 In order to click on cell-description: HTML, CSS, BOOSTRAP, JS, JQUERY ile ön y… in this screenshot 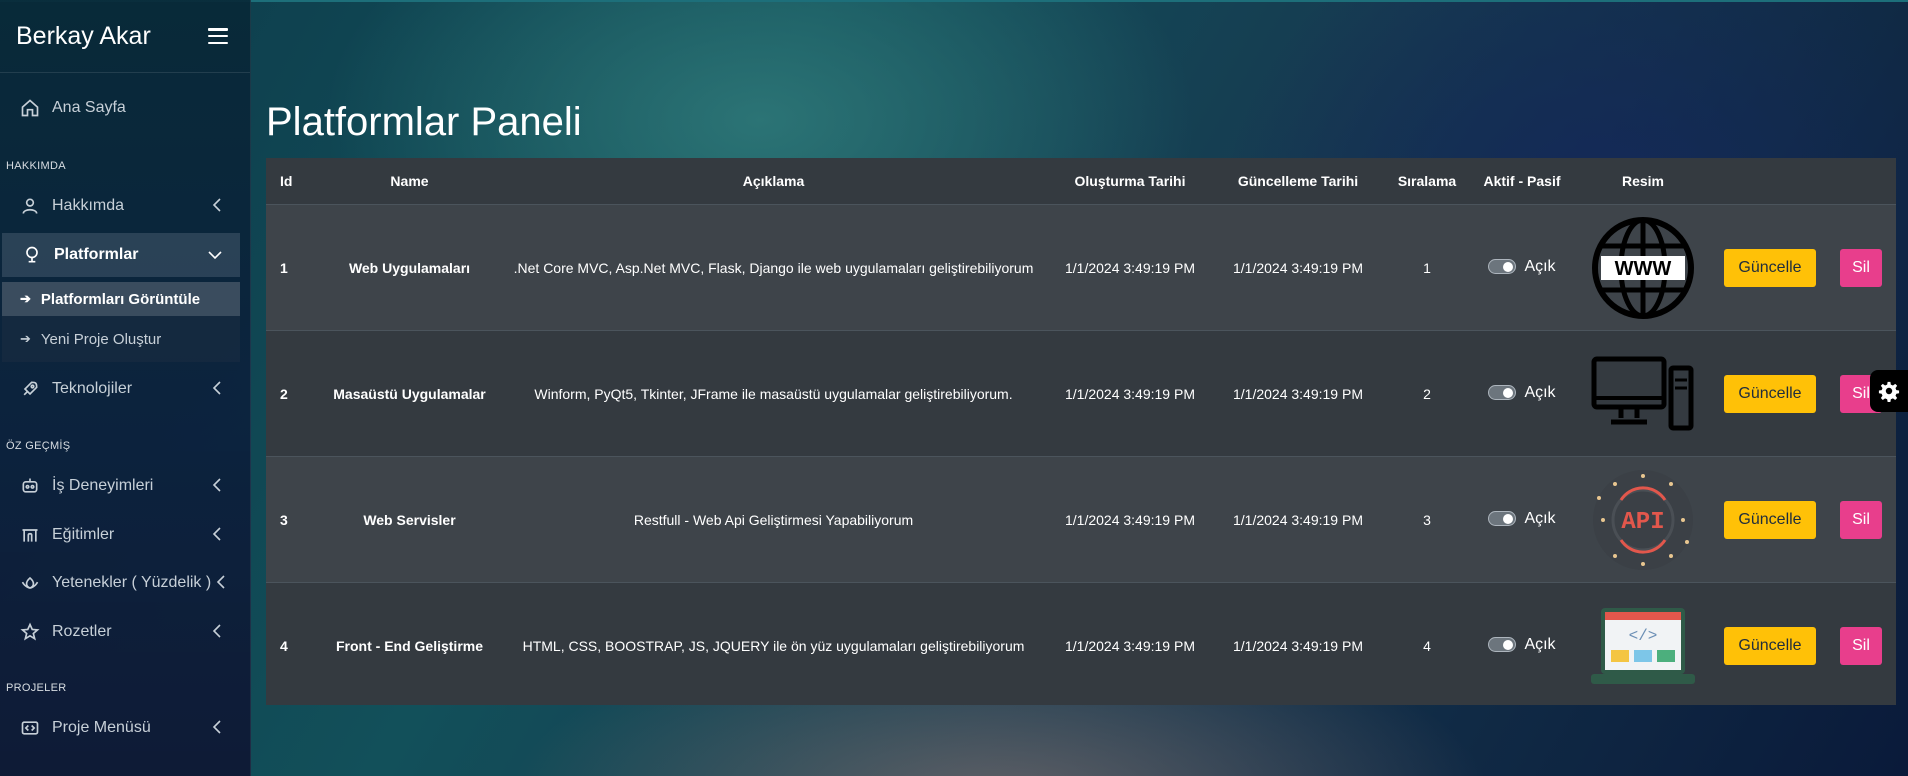, I will do `click(773, 645)`.